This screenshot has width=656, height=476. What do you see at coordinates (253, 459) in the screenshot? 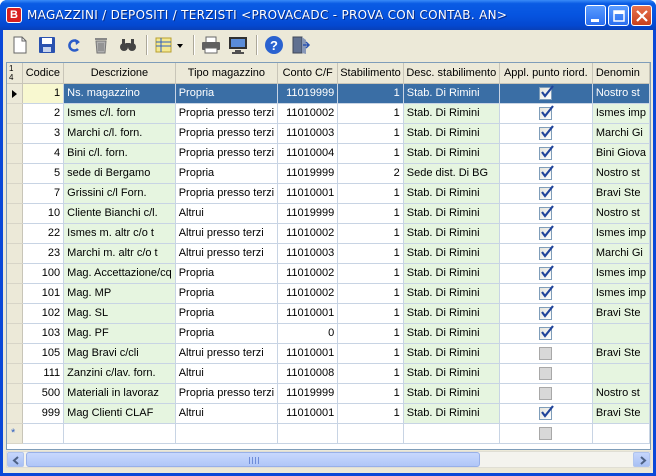
I see `scrollbar-thumb` at bounding box center [253, 459].